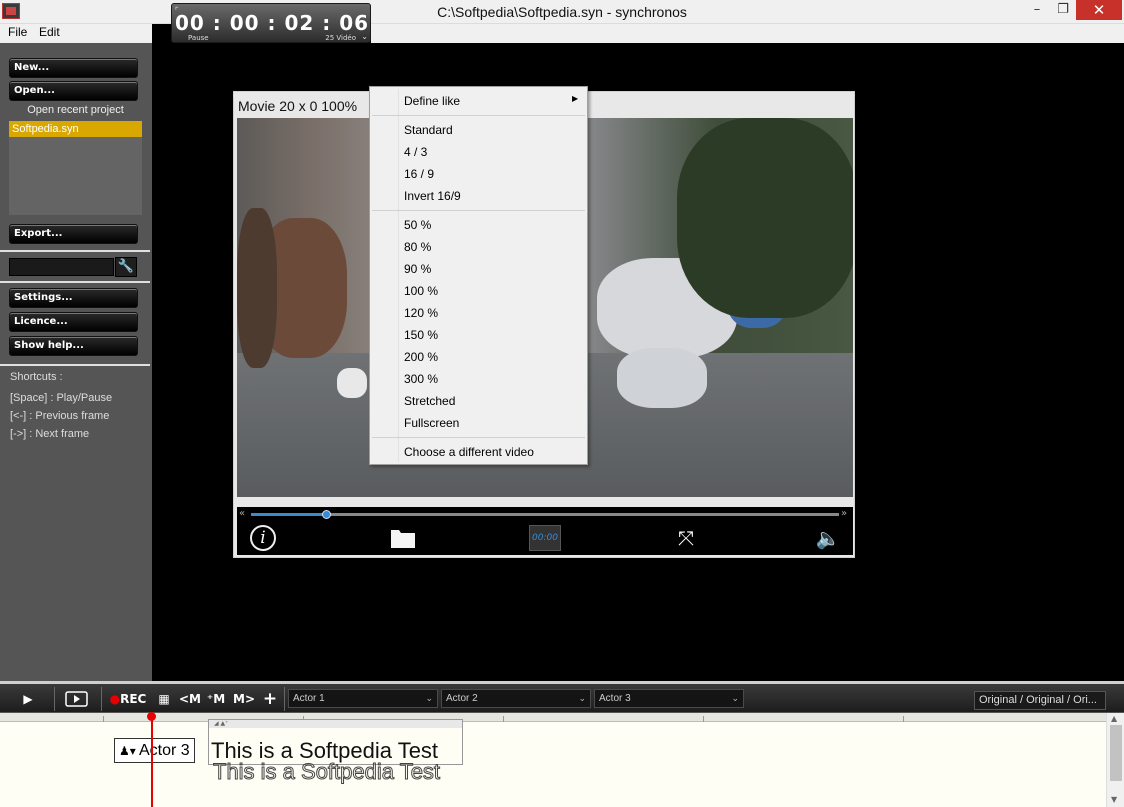  What do you see at coordinates (61, 267) in the screenshot?
I see `tool-field` at bounding box center [61, 267].